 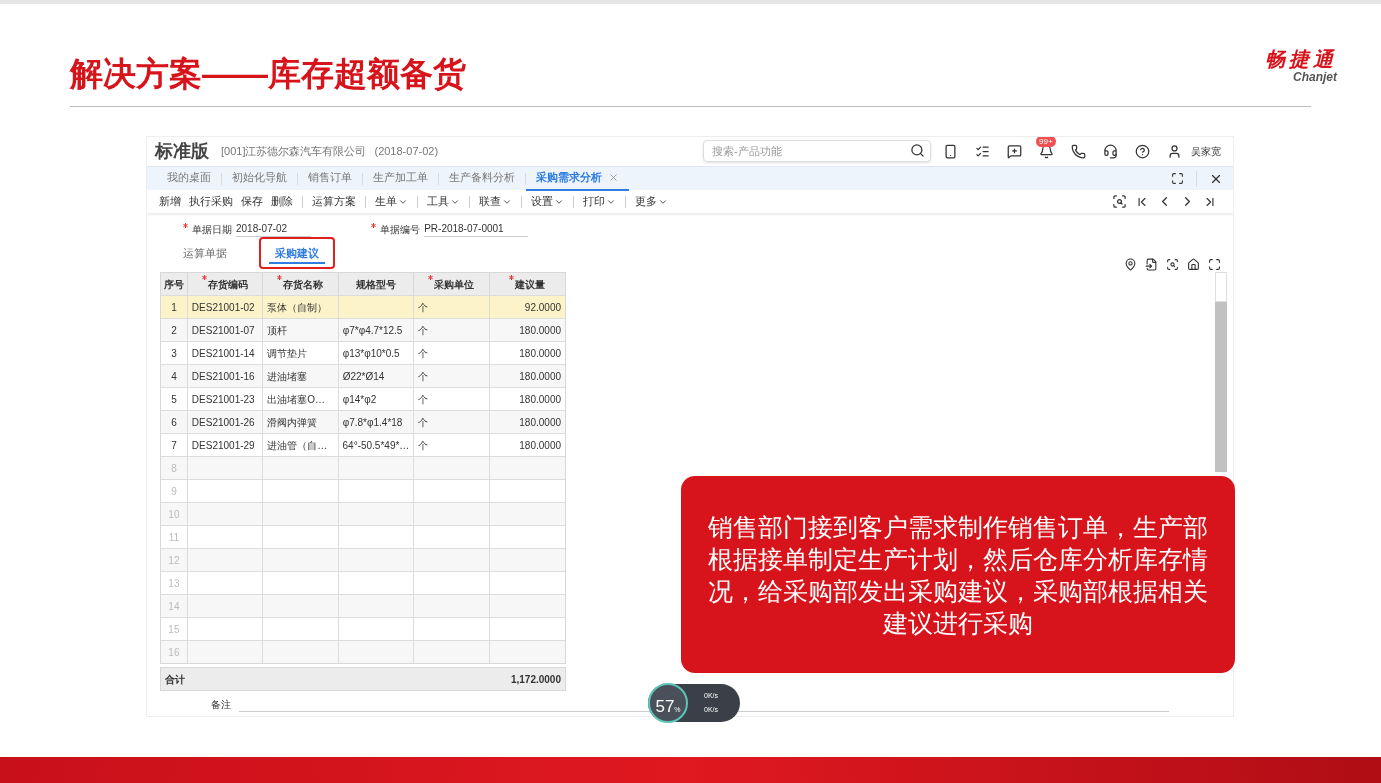 I want to click on field-value: PR-2018-07-0001, so click(x=476, y=229).